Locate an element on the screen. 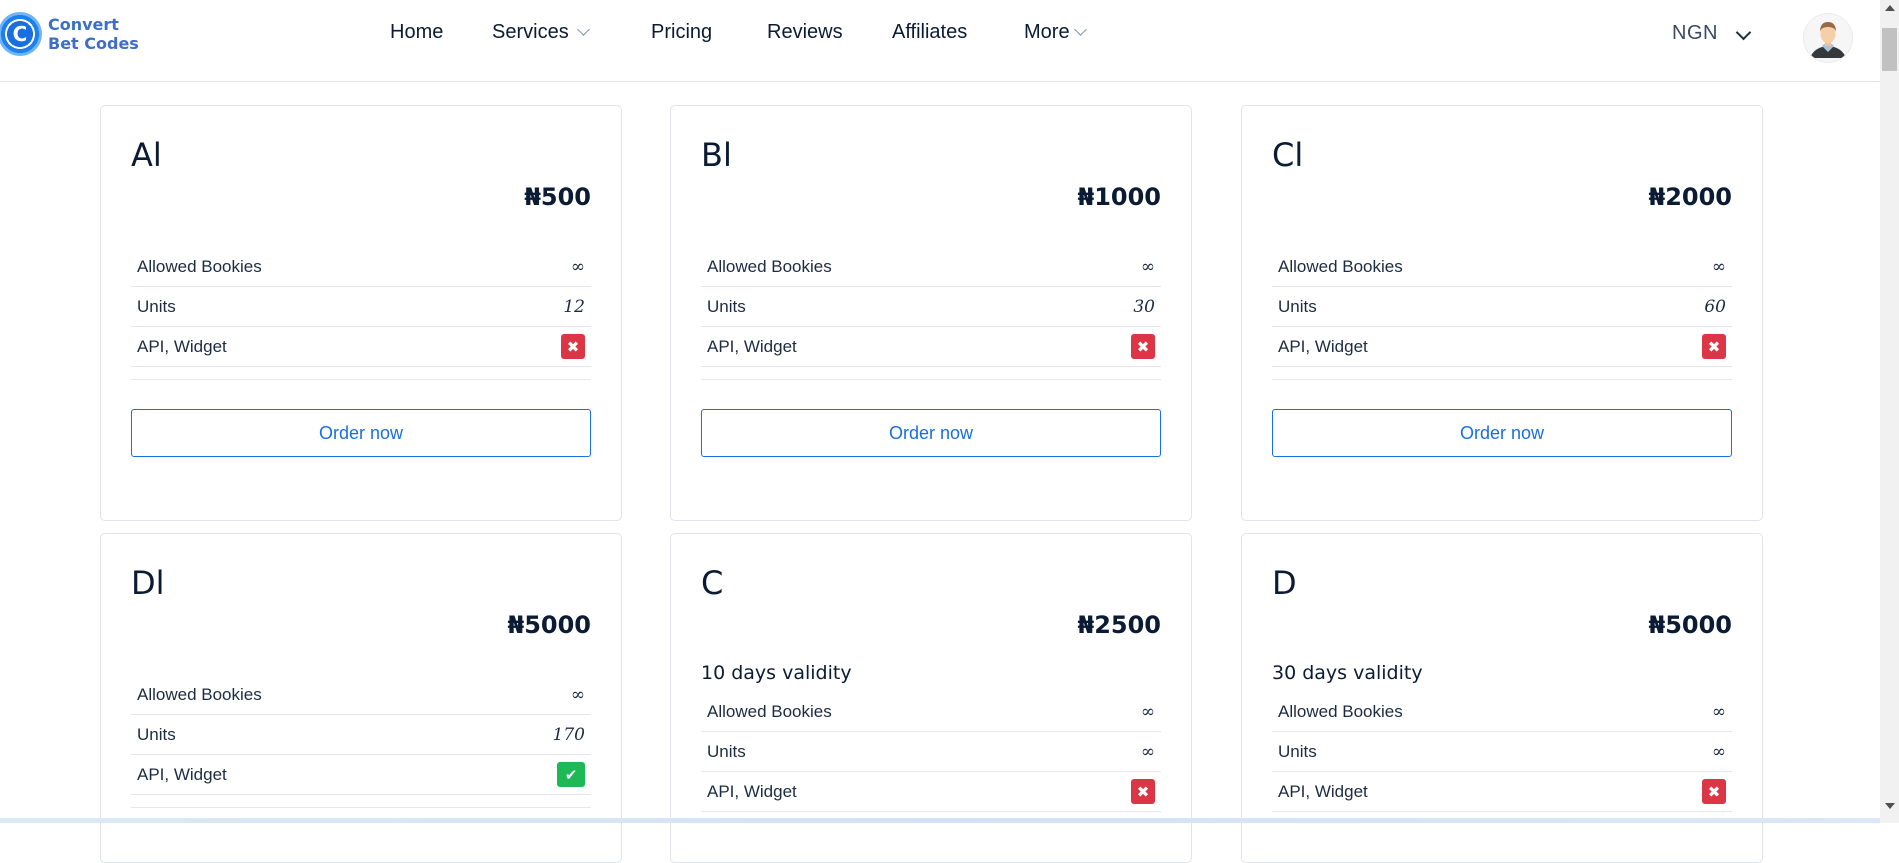 The image size is (1899, 863). feature-value: 170 is located at coordinates (568, 734).